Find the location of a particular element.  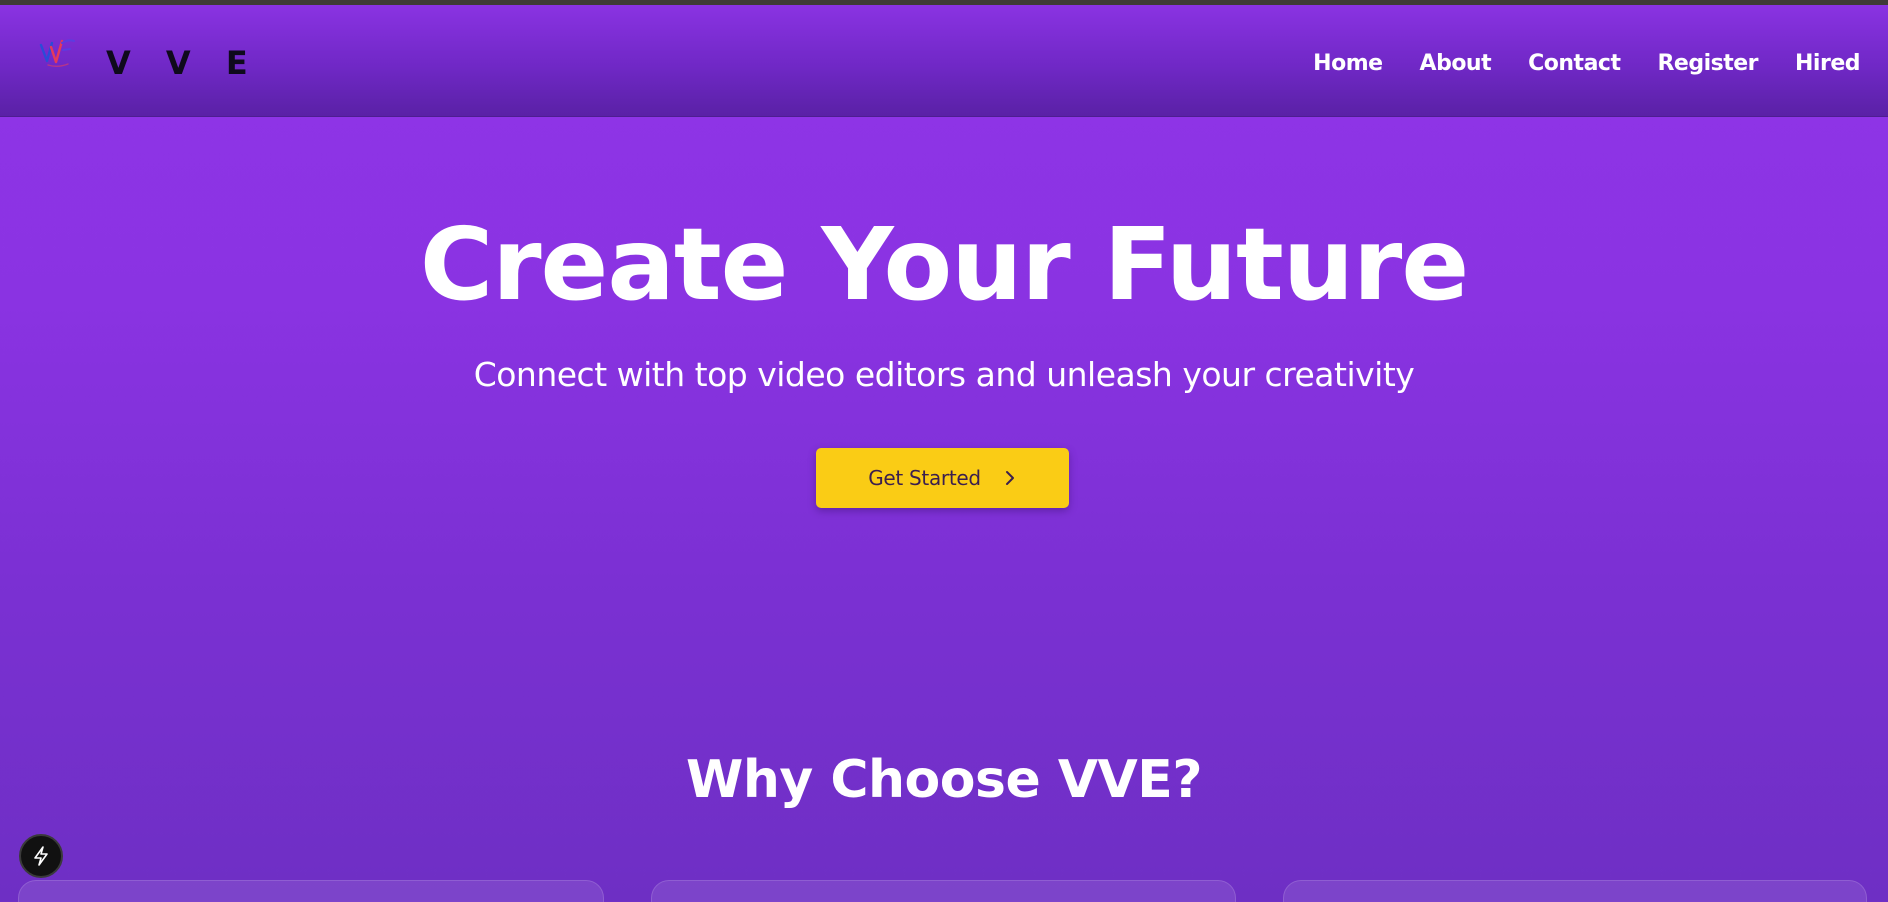

lightning-bolt-button is located at coordinates (41, 856).